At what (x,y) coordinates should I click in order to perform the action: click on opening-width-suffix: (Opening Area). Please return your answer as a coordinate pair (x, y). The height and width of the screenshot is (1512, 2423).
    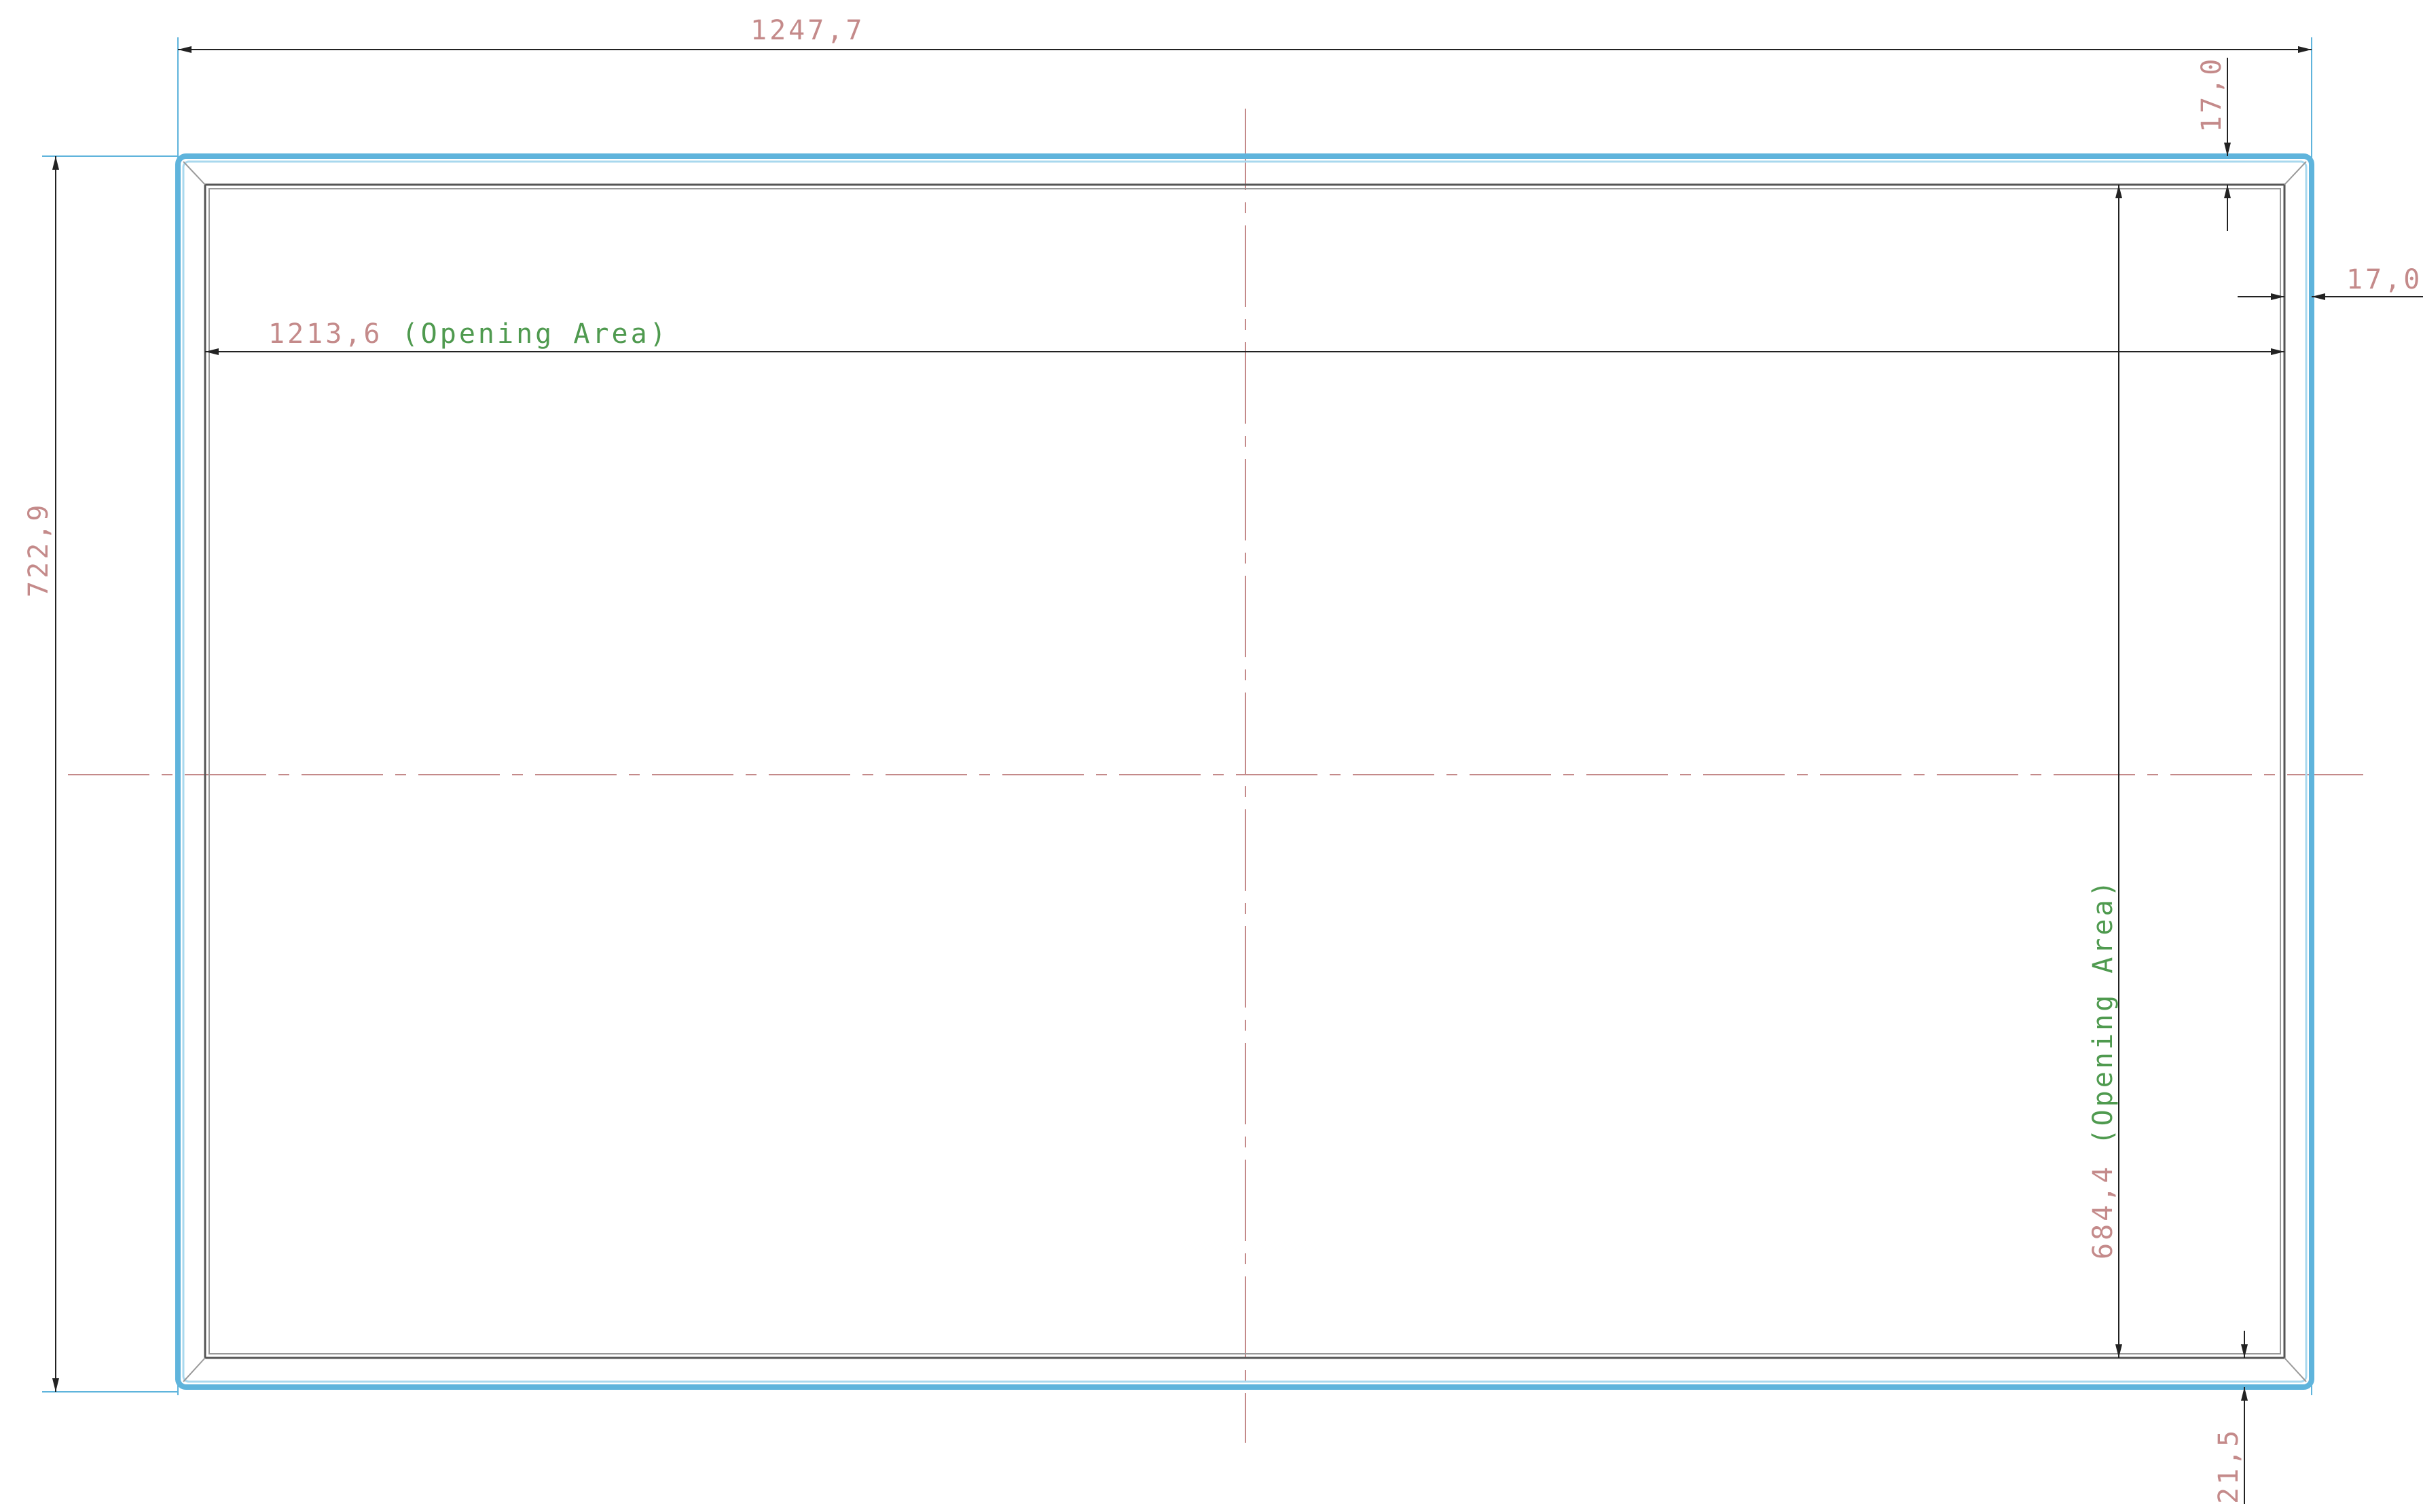
    Looking at the image, I should click on (535, 334).